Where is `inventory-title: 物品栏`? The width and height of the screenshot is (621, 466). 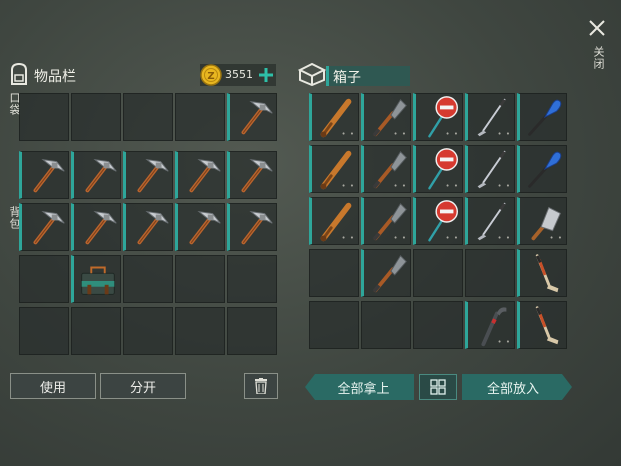 inventory-title: 物品栏 is located at coordinates (55, 77).